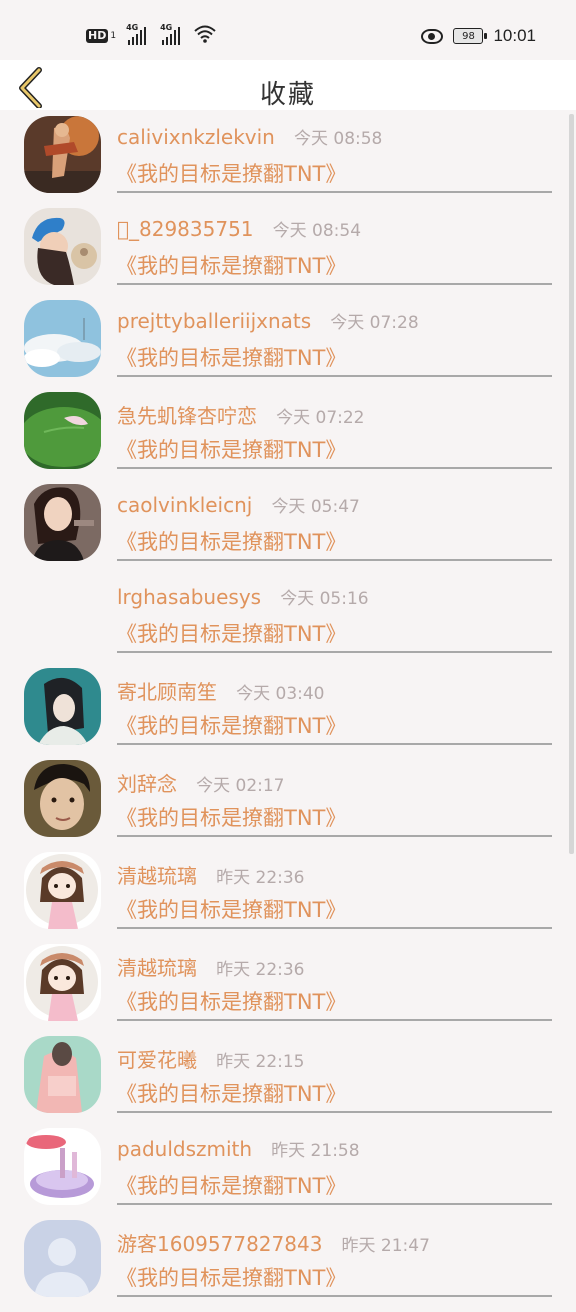  I want to click on list-item: caolvinkleicnj 今天 05:47 《我的目标是撩翻TNT》, so click(288, 530).